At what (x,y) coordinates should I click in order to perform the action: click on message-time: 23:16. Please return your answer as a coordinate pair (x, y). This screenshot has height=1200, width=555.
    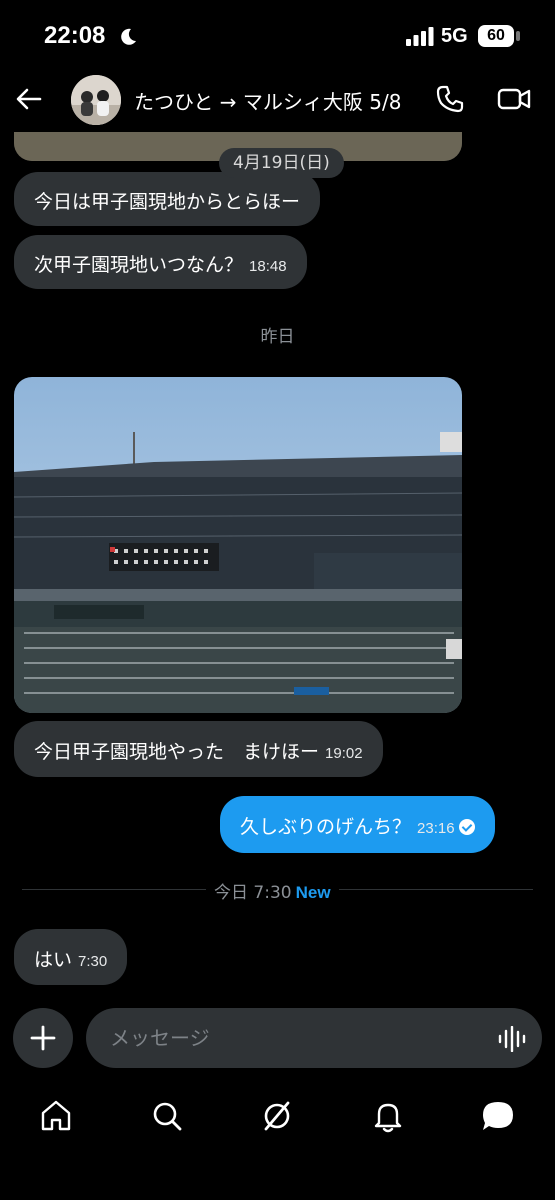
    Looking at the image, I should click on (436, 828).